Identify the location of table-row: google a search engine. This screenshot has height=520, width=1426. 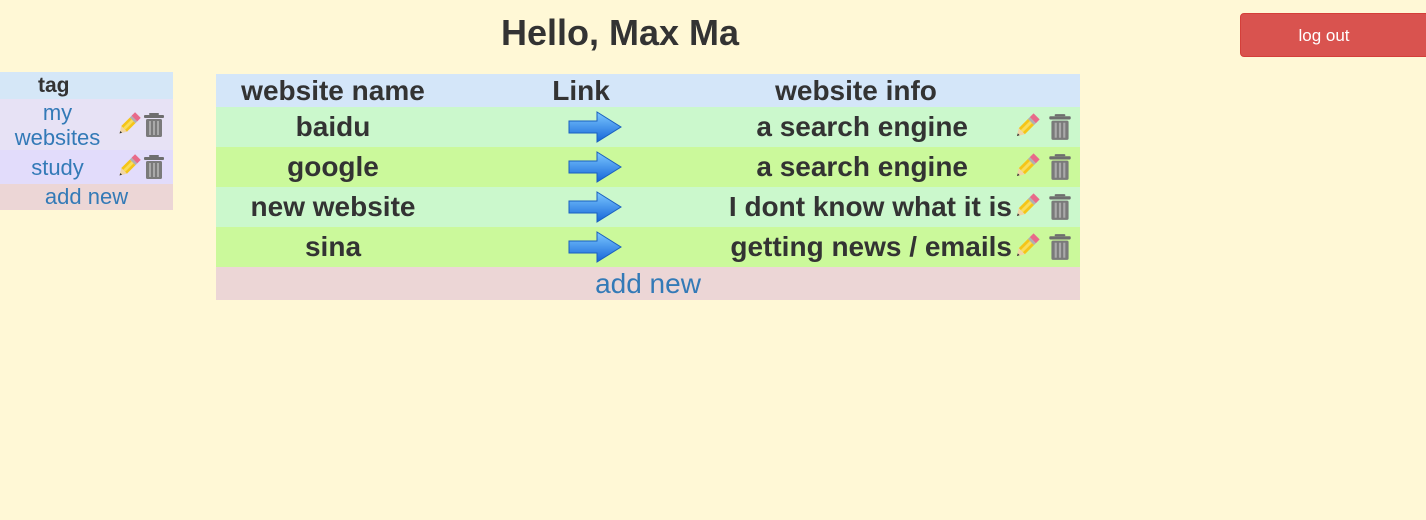
(648, 167).